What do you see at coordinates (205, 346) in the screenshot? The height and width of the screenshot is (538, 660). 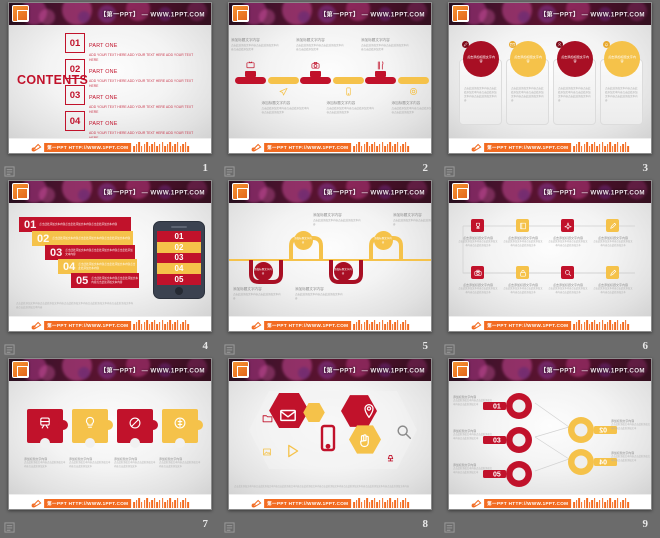 I see `slide-number: 4` at bounding box center [205, 346].